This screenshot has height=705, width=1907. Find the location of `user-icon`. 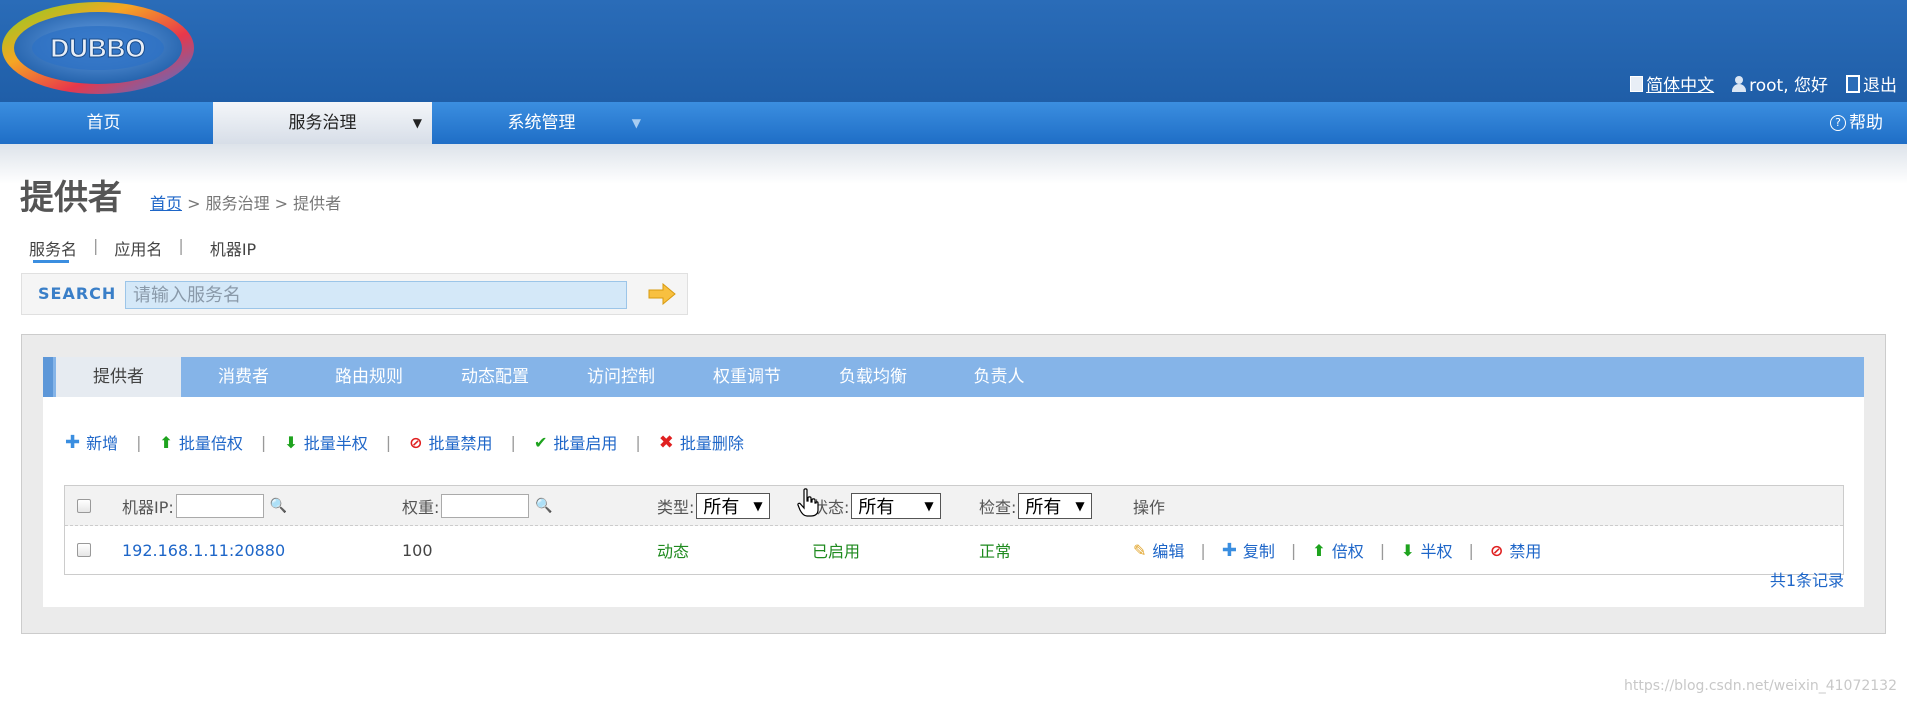

user-icon is located at coordinates (1739, 83).